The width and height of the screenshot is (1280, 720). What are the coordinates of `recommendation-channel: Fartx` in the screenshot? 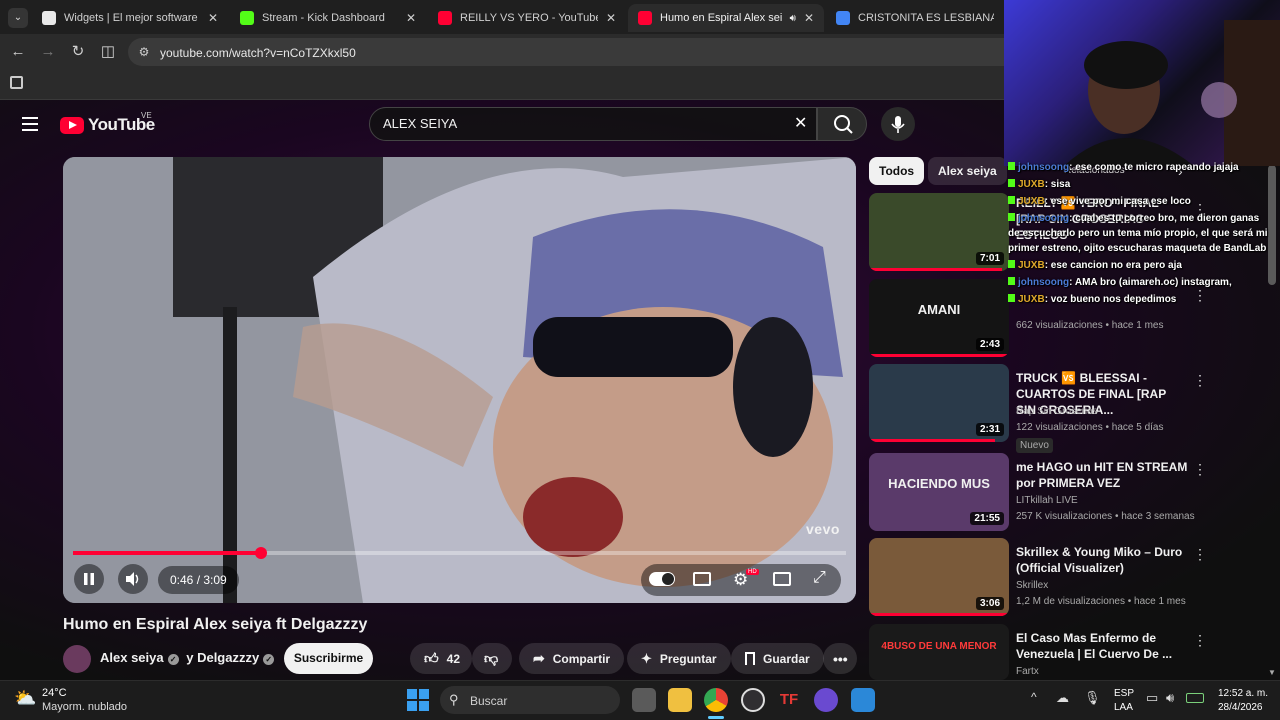 It's located at (1027, 671).